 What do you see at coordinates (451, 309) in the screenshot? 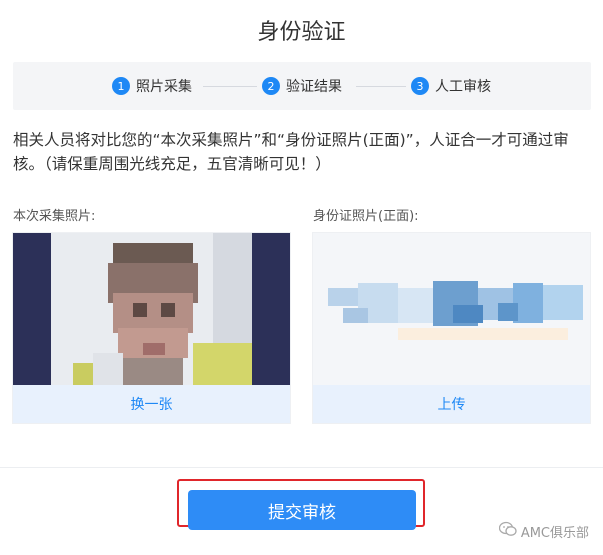
I see `idcard-photo` at bounding box center [451, 309].